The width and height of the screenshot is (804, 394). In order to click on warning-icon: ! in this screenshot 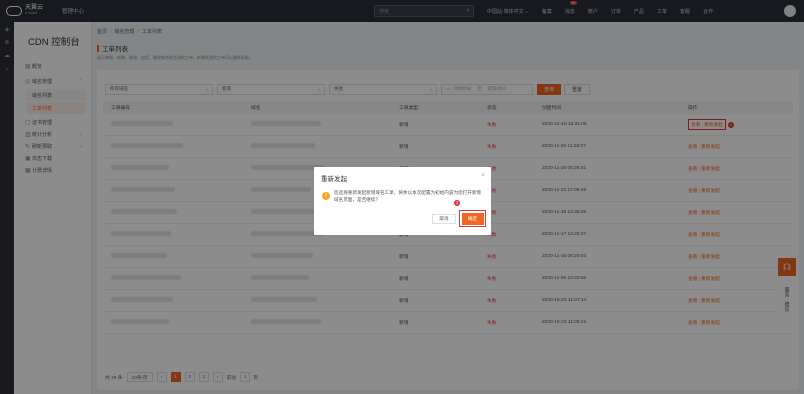, I will do `click(326, 196)`.